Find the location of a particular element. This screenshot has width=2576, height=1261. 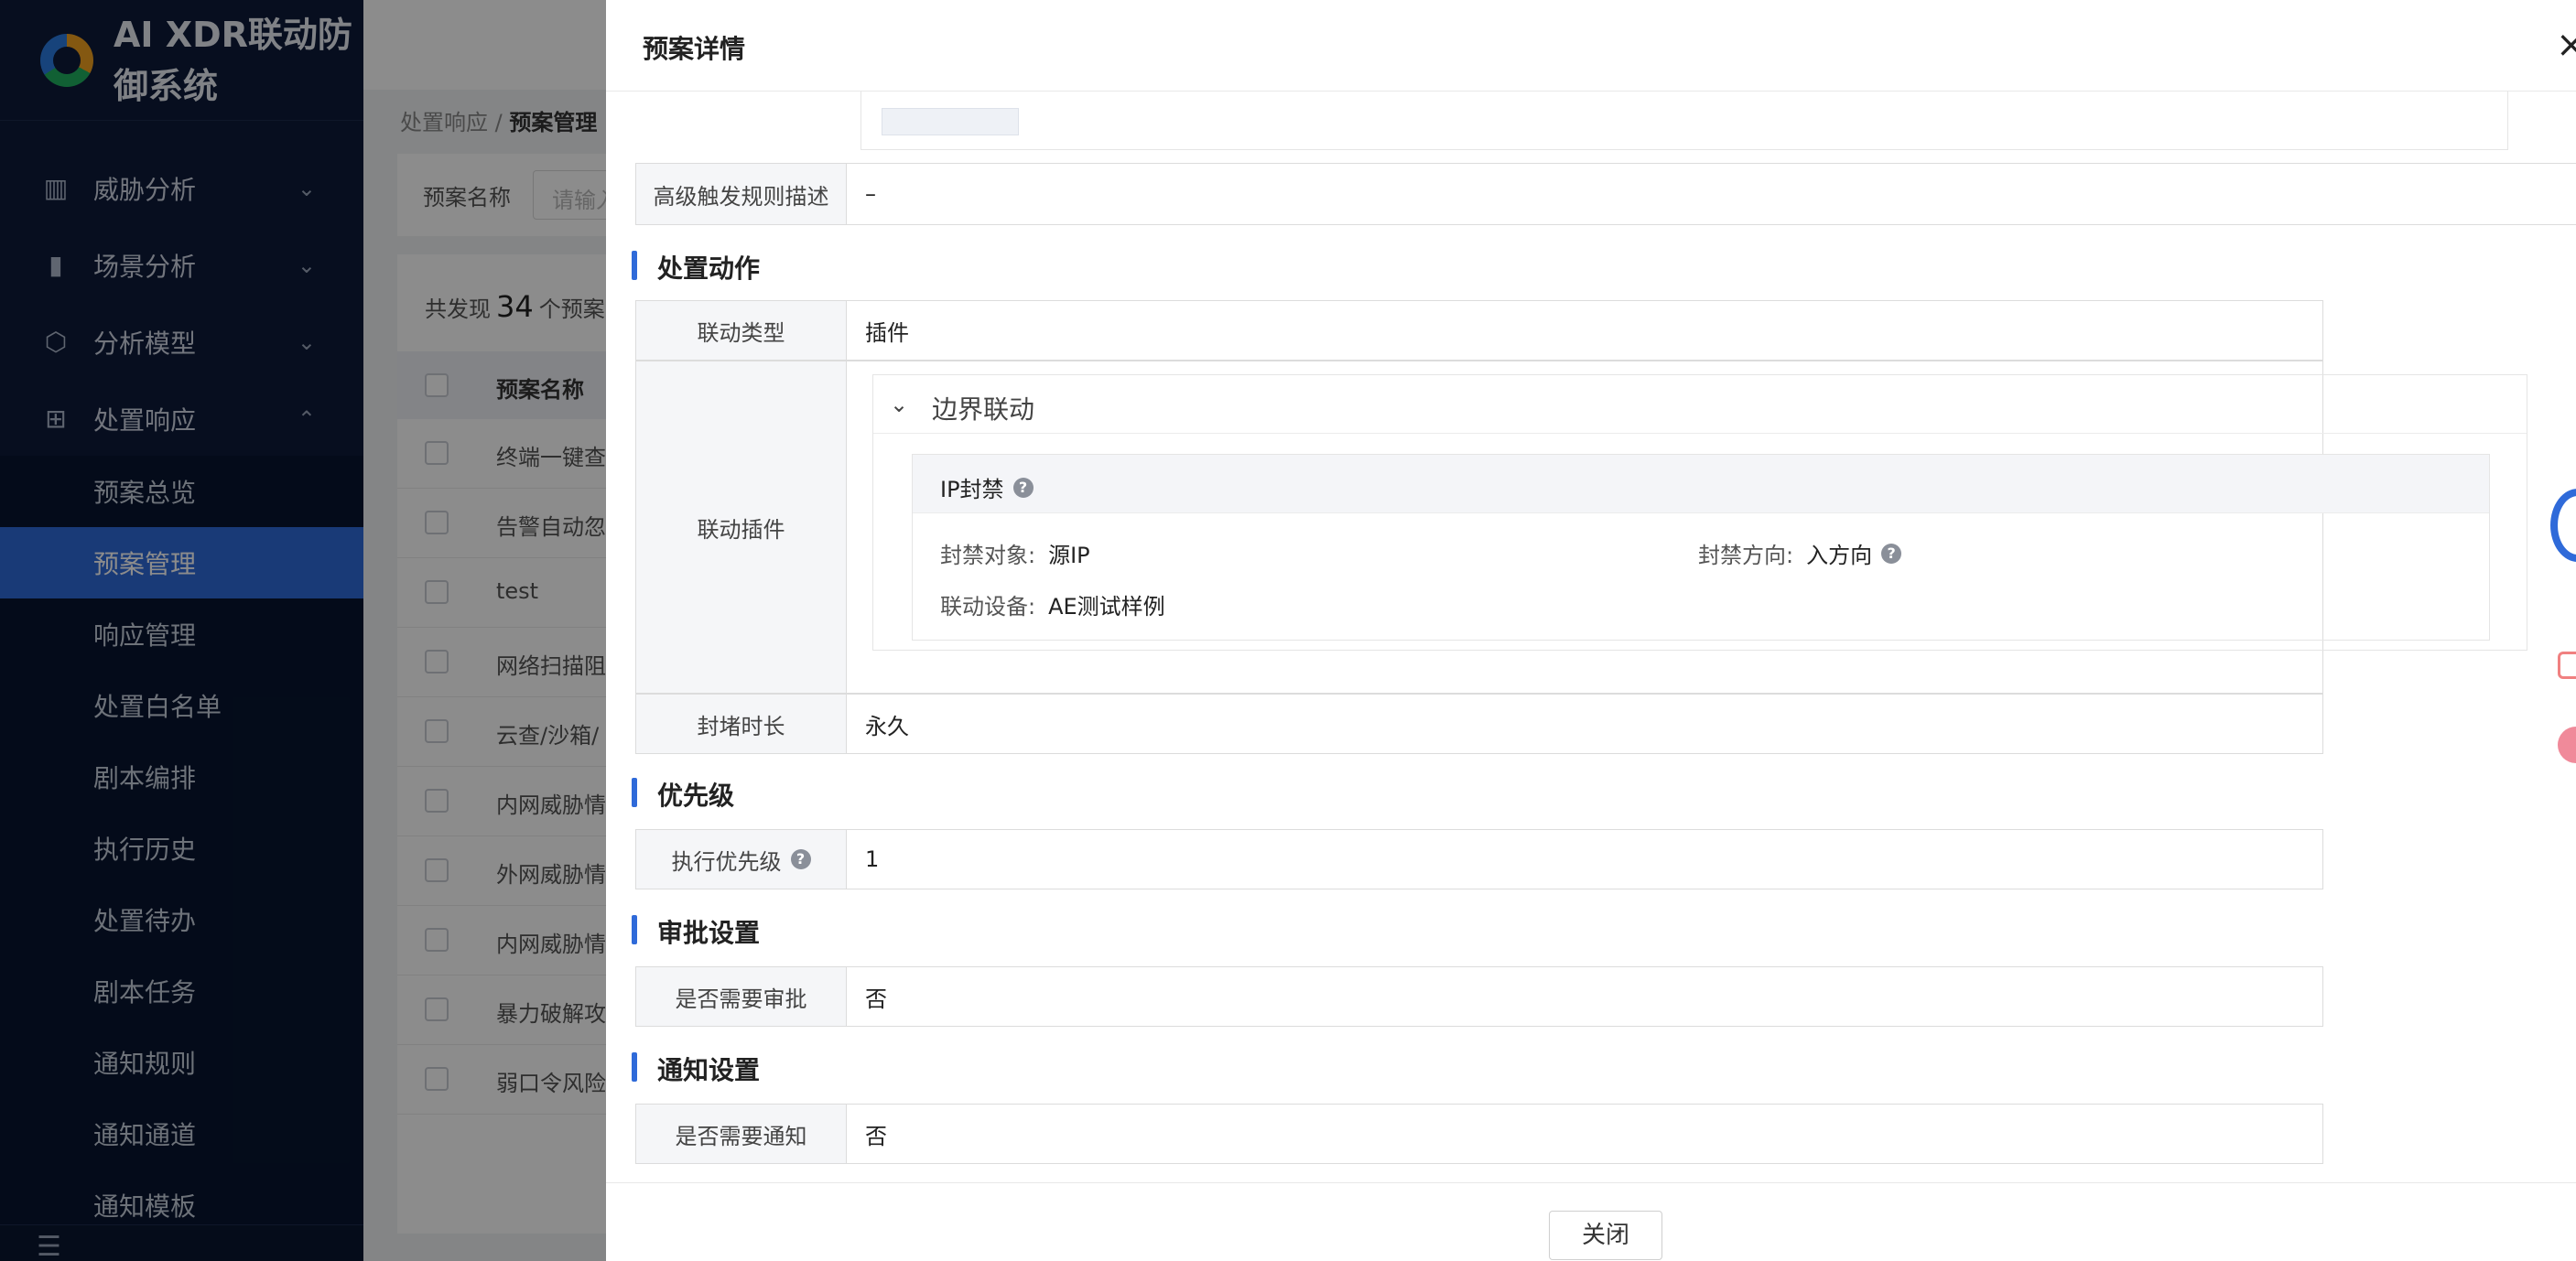

chevron-down-icon: ⌄ is located at coordinates (899, 404).